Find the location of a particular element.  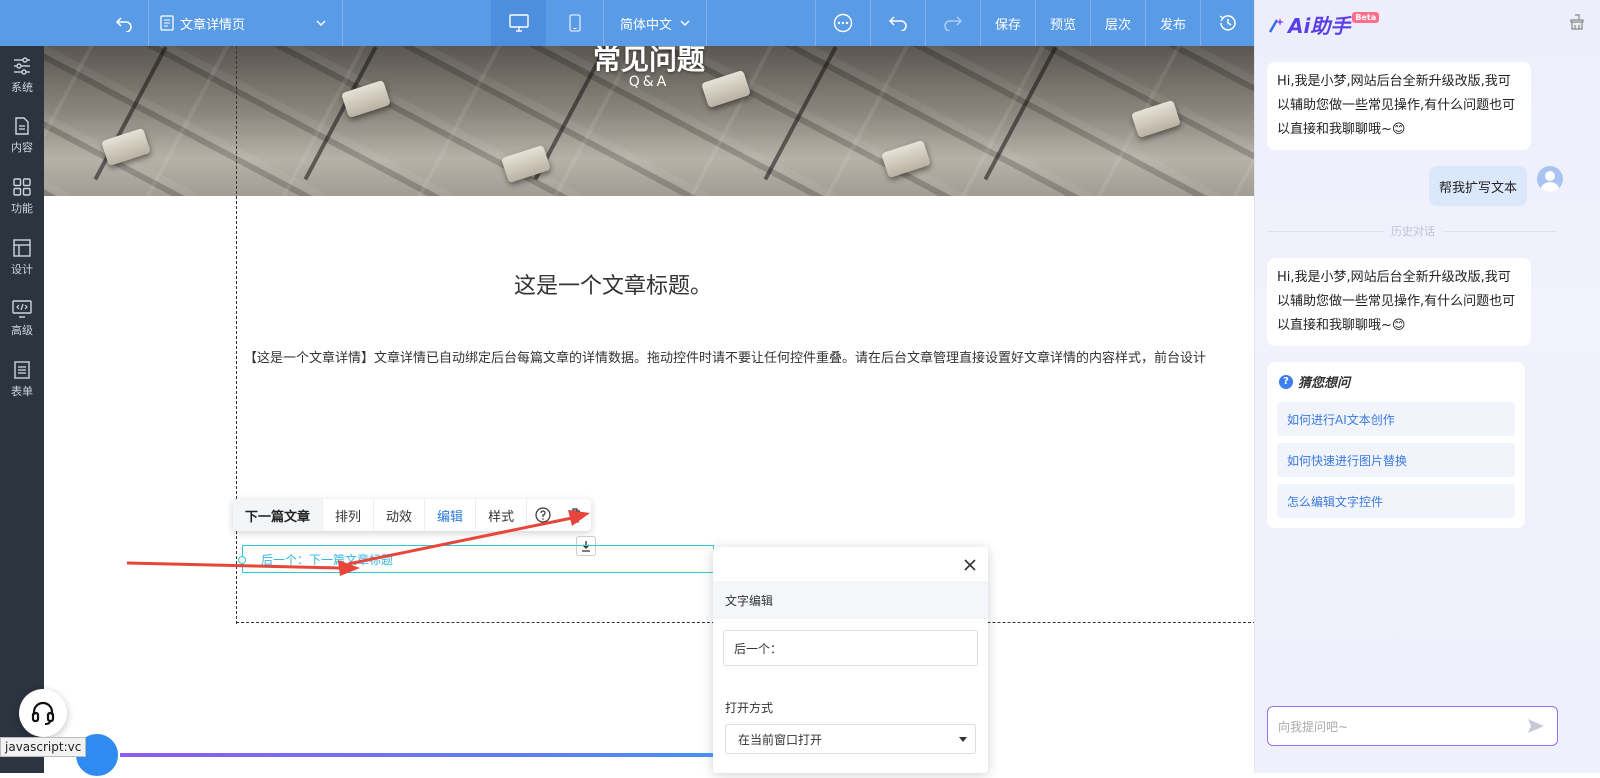

suggestion-item: 如何进行AI文本创作 is located at coordinates (1396, 419).